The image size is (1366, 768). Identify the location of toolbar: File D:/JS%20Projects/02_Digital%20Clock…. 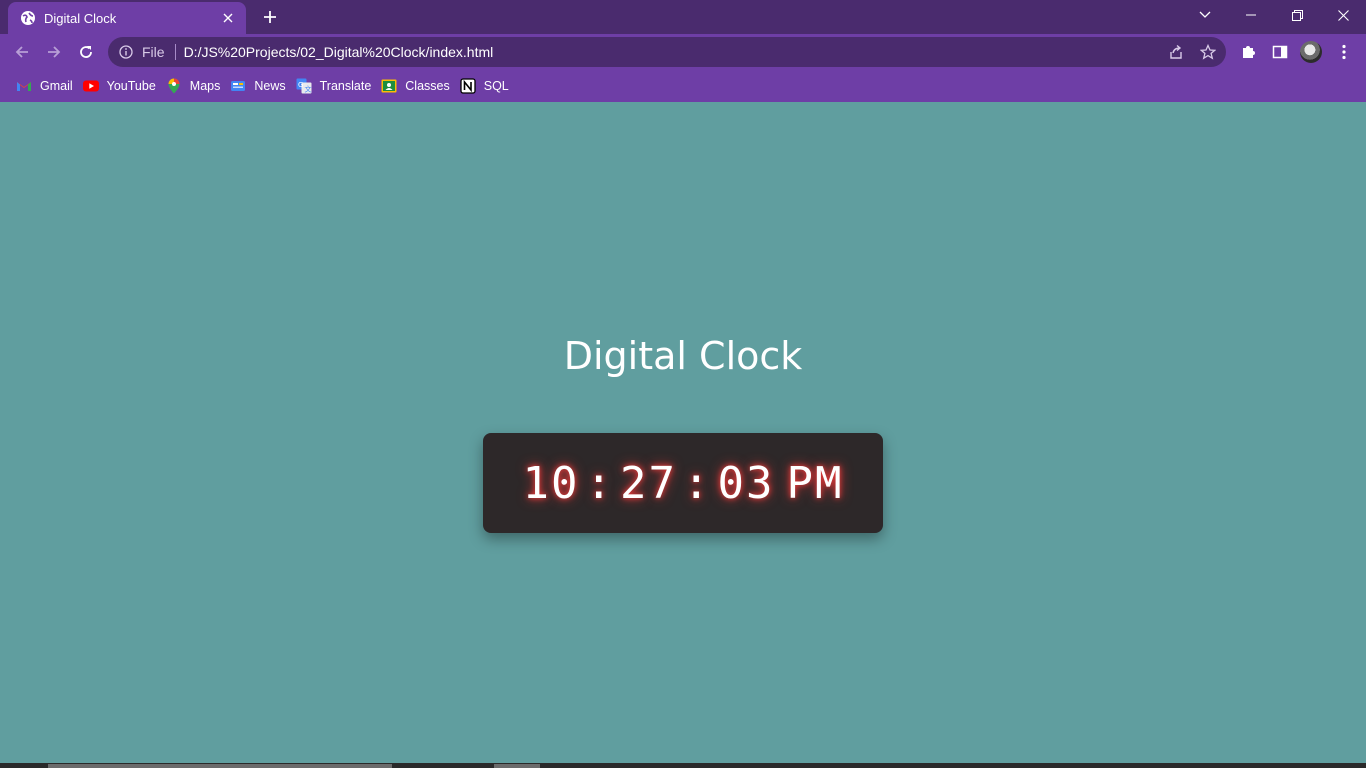
(683, 52).